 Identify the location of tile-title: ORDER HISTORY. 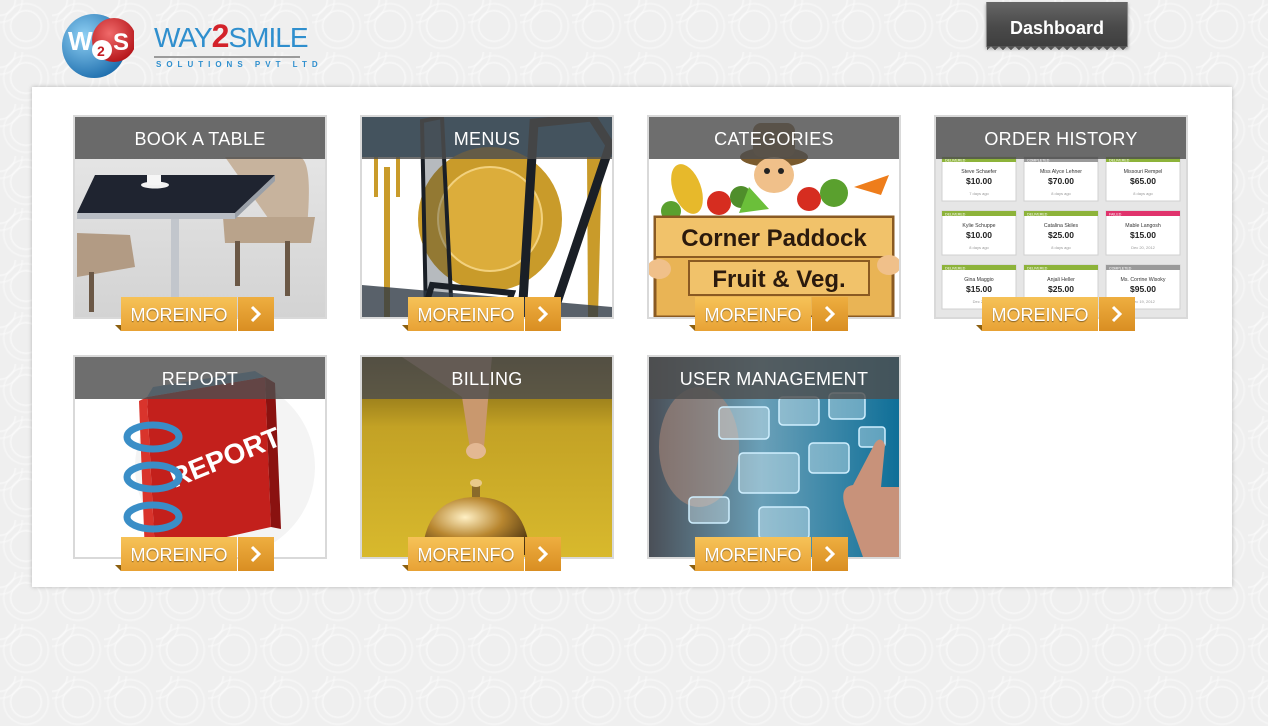
(1061, 138).